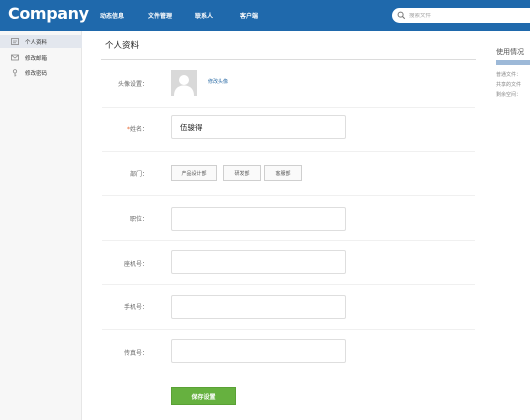 This screenshot has height=420, width=530. I want to click on search-box, so click(461, 15).